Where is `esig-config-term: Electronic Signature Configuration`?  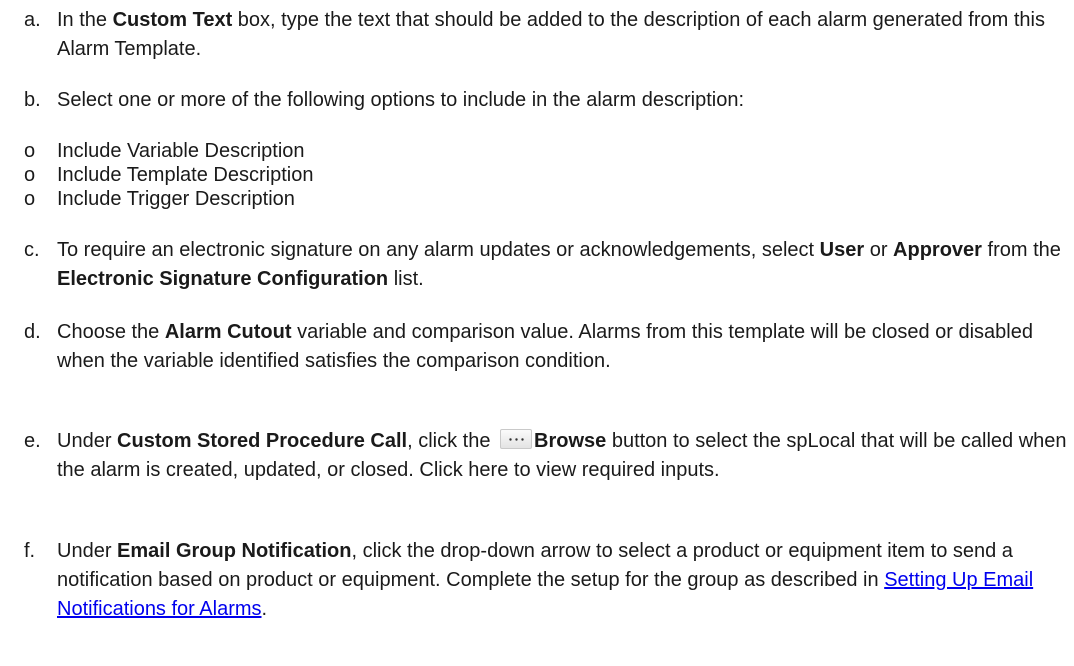 esig-config-term: Electronic Signature Configuration is located at coordinates (223, 279).